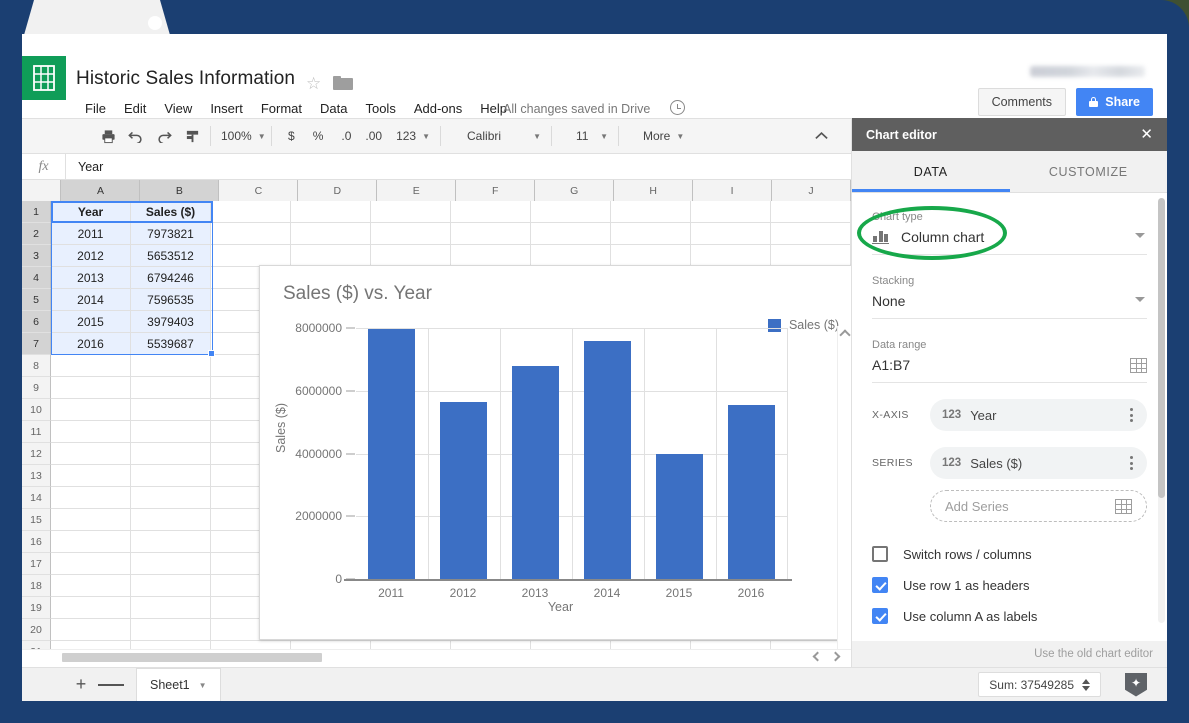 This screenshot has height=723, width=1189. What do you see at coordinates (313, 84) in the screenshot?
I see `star-icon: ☆` at bounding box center [313, 84].